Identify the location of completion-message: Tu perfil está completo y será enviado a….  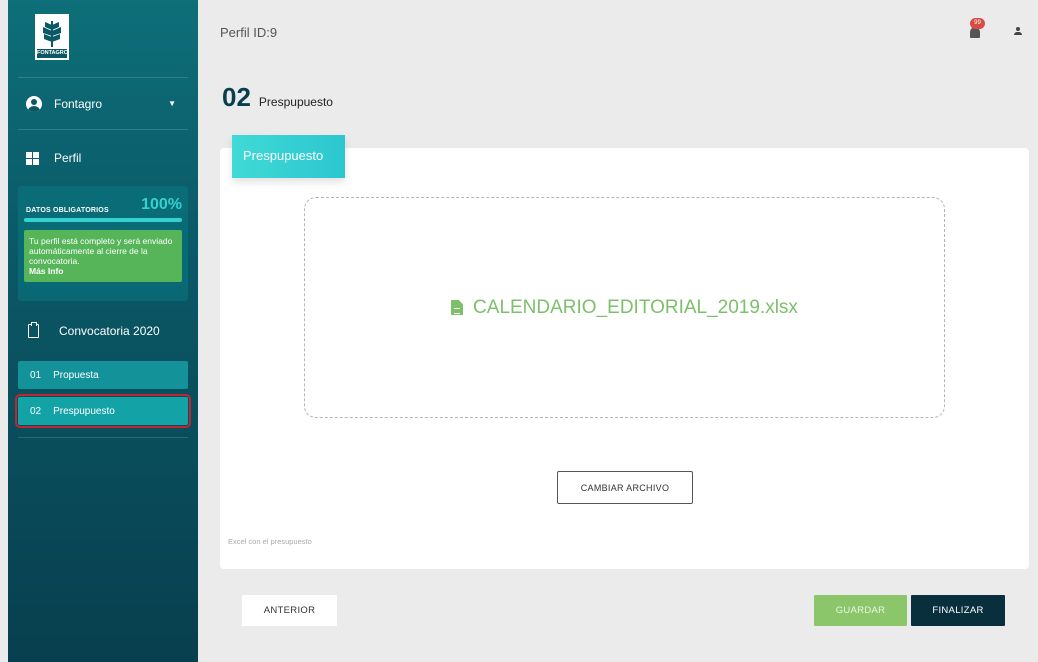
(103, 256).